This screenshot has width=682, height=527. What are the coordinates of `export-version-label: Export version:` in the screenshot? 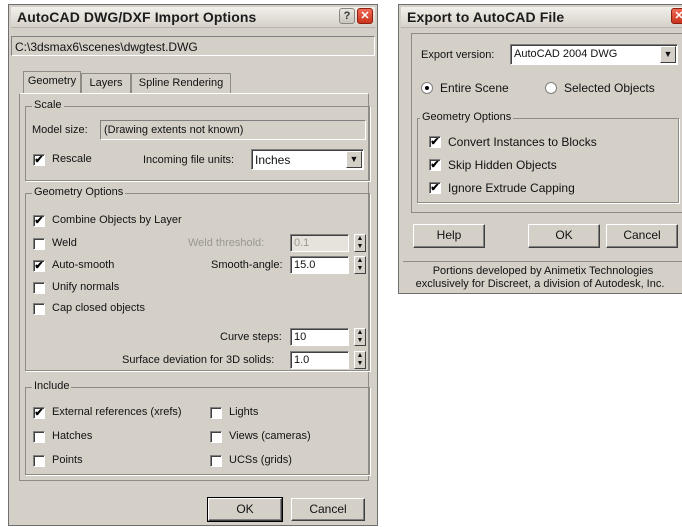 It's located at (458, 55).